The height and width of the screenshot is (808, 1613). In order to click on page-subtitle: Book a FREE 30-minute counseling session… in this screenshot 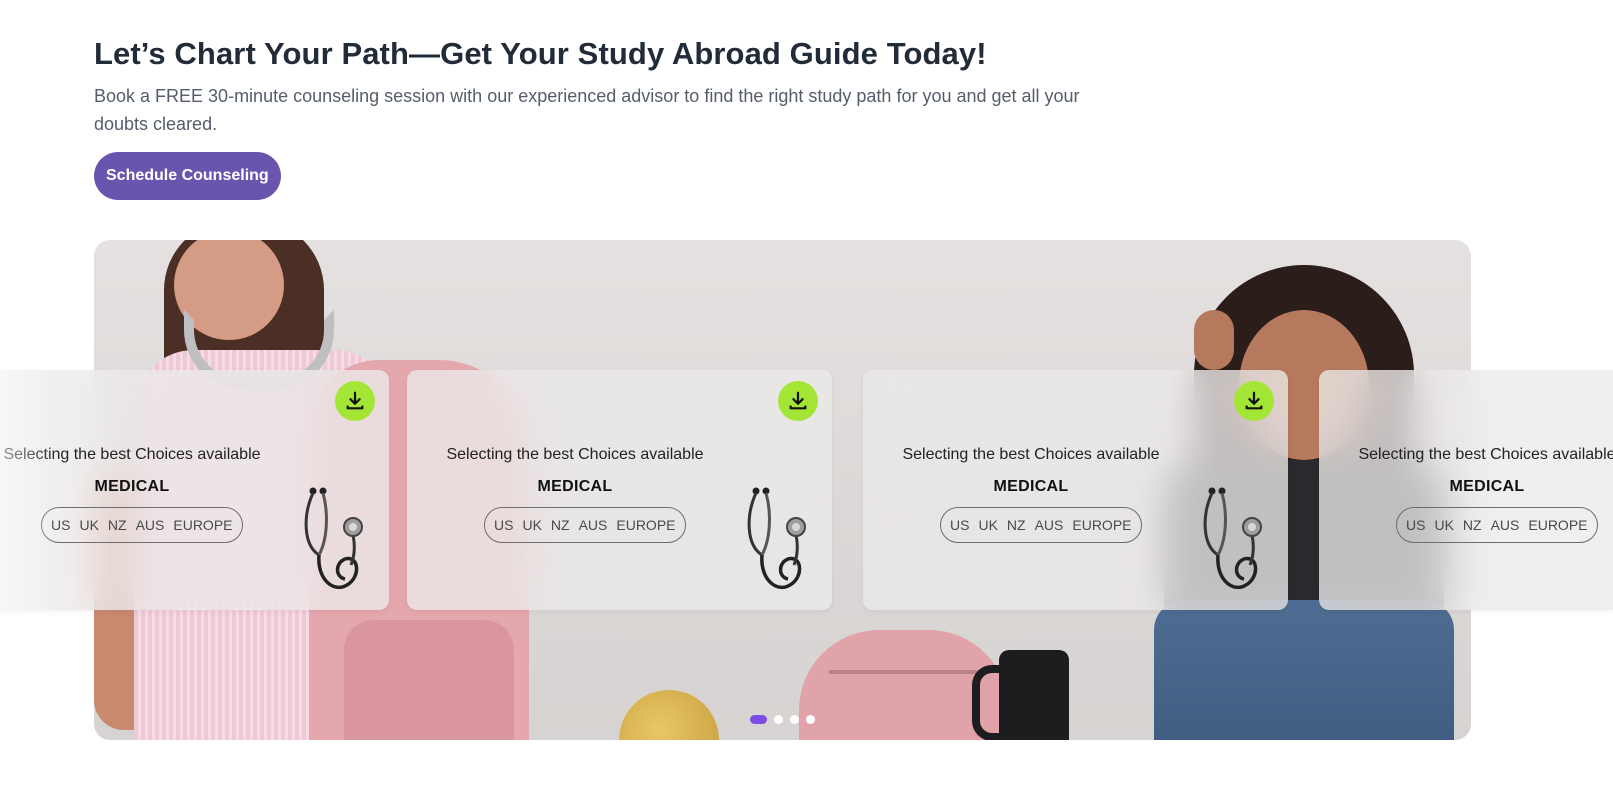, I will do `click(587, 110)`.